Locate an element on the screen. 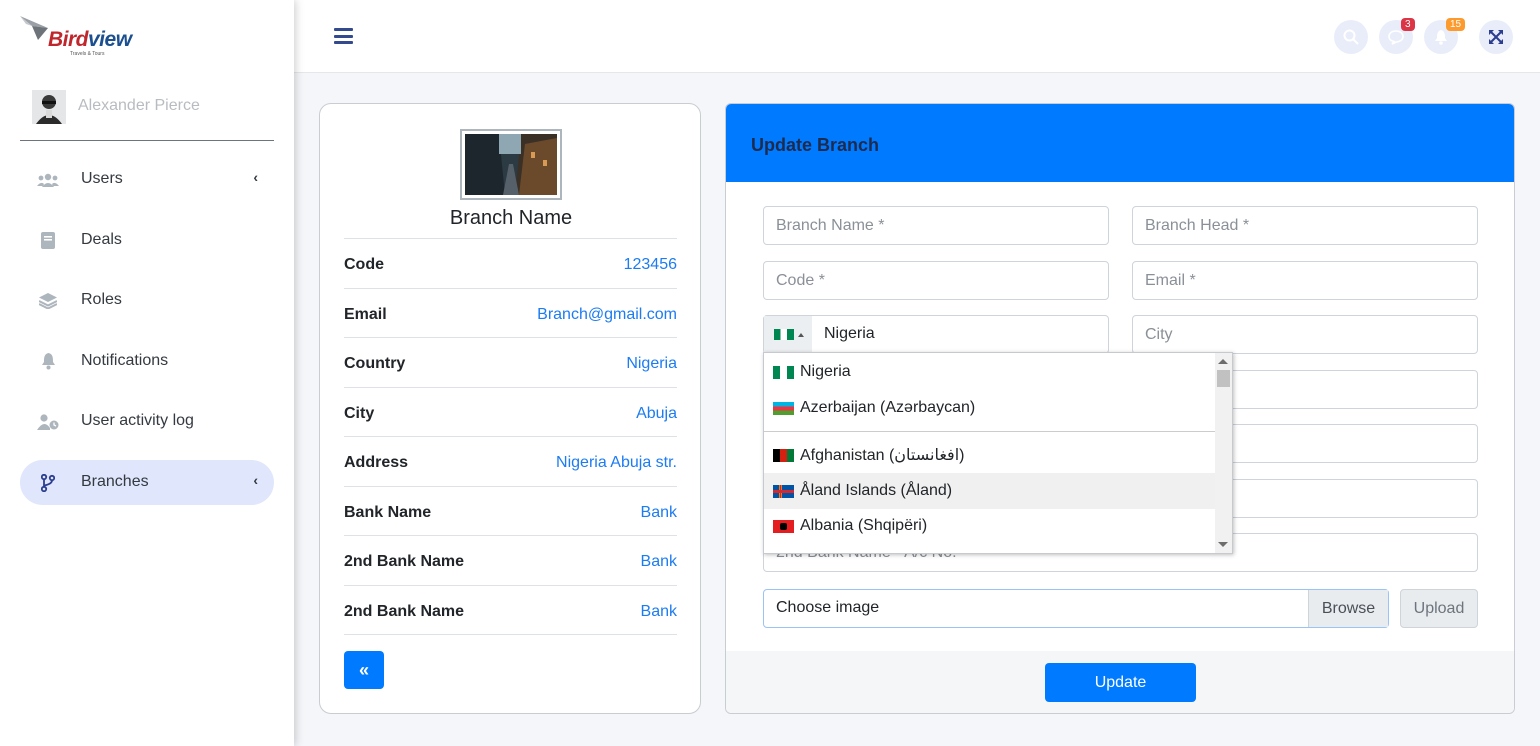 This screenshot has width=1540, height=746. email-field: Email * is located at coordinates (1305, 280).